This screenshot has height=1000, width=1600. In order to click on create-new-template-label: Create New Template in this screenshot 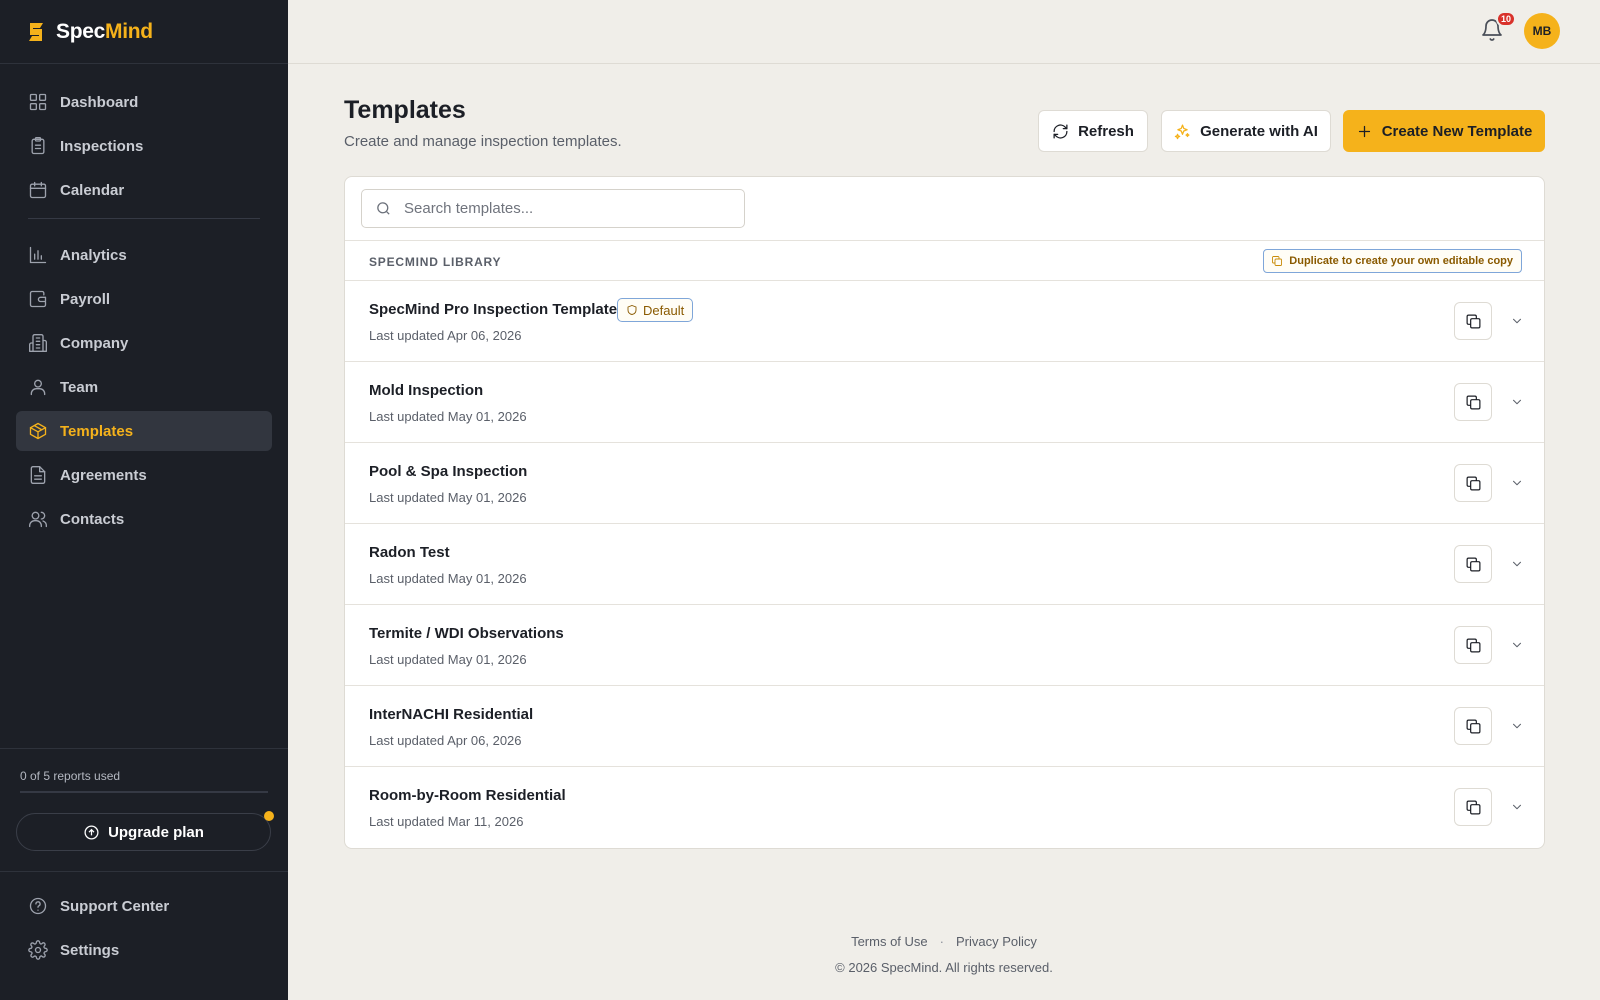, I will do `click(1457, 131)`.